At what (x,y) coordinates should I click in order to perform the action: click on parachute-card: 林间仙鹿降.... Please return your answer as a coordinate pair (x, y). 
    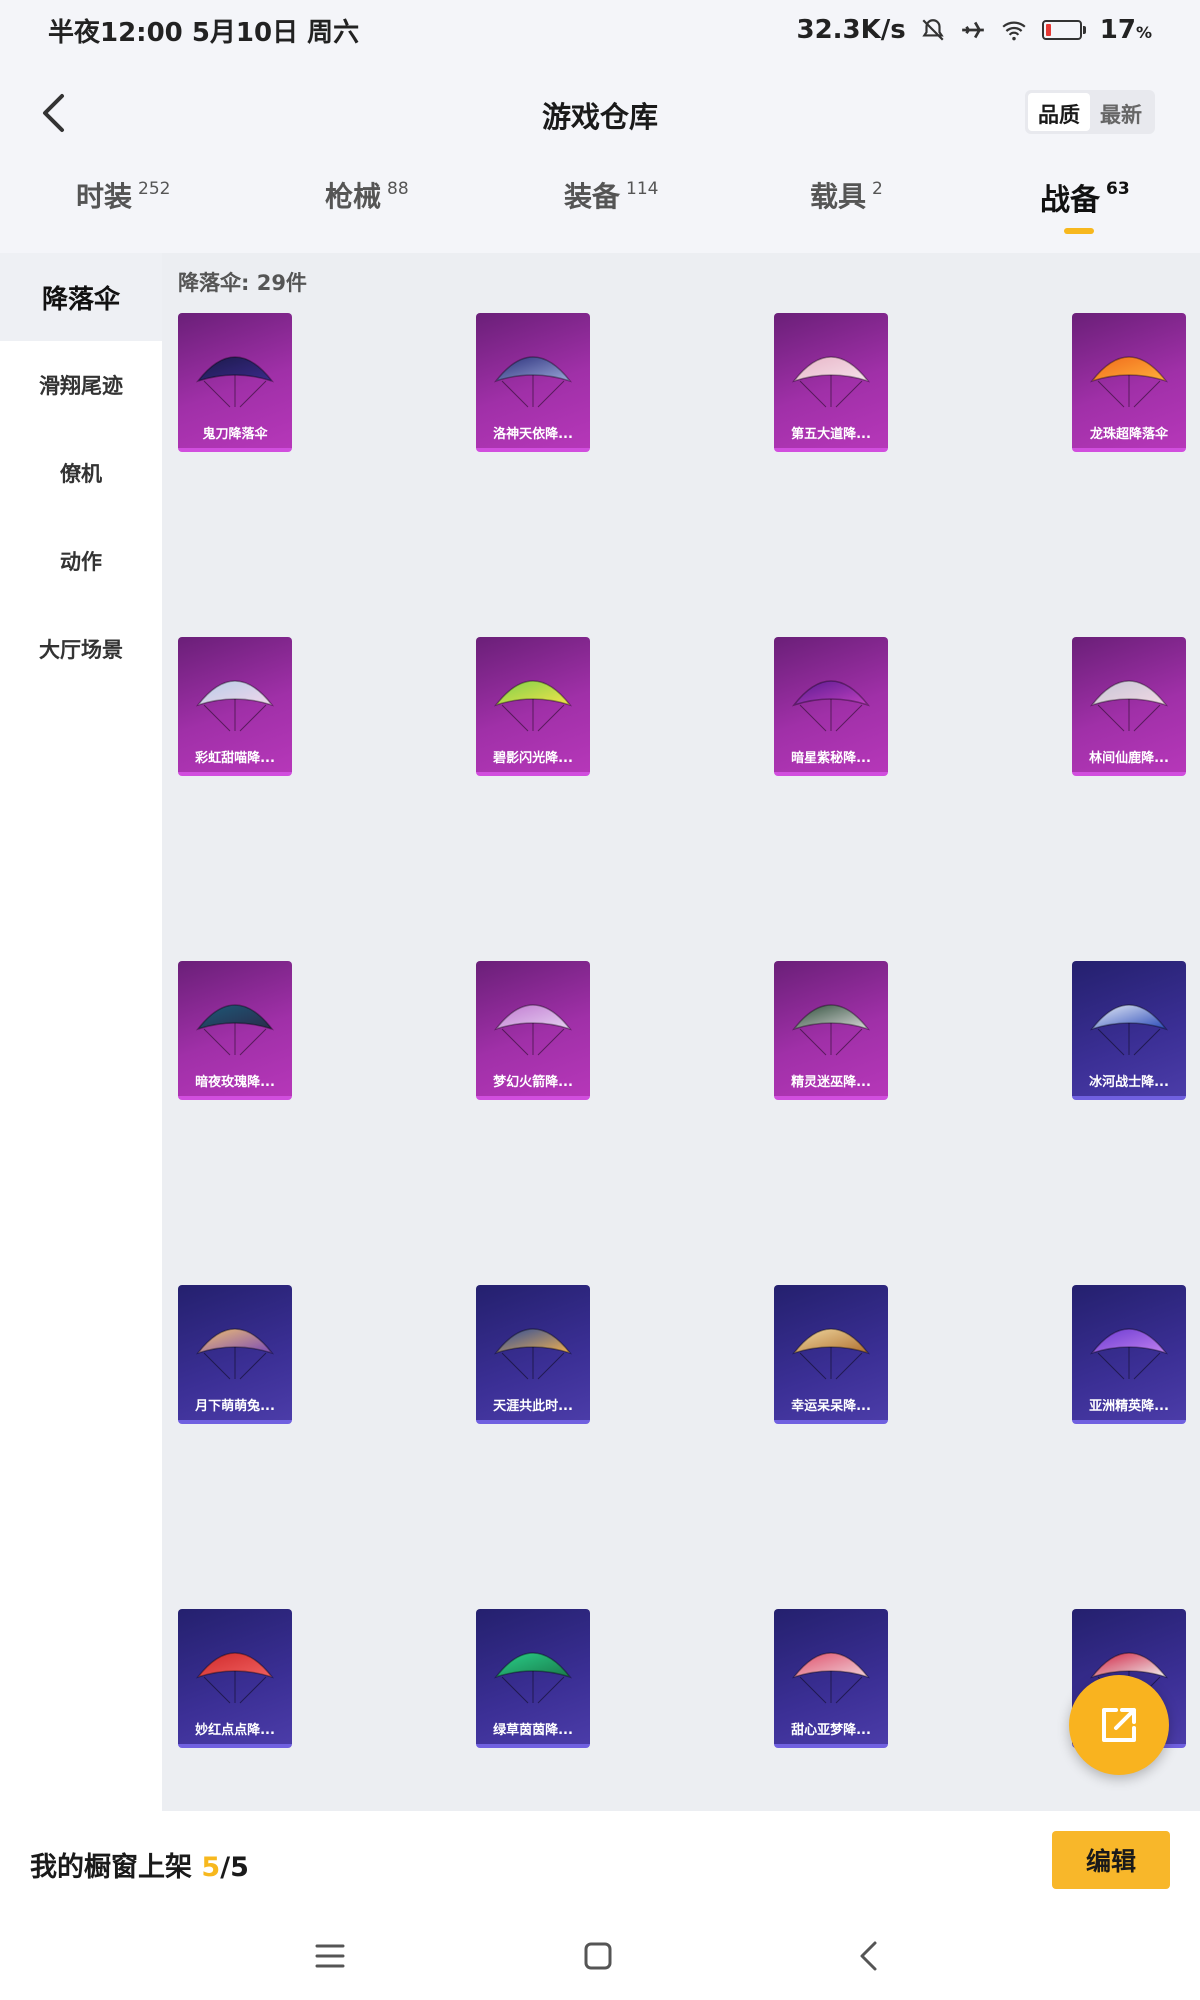
    Looking at the image, I should click on (1129, 706).